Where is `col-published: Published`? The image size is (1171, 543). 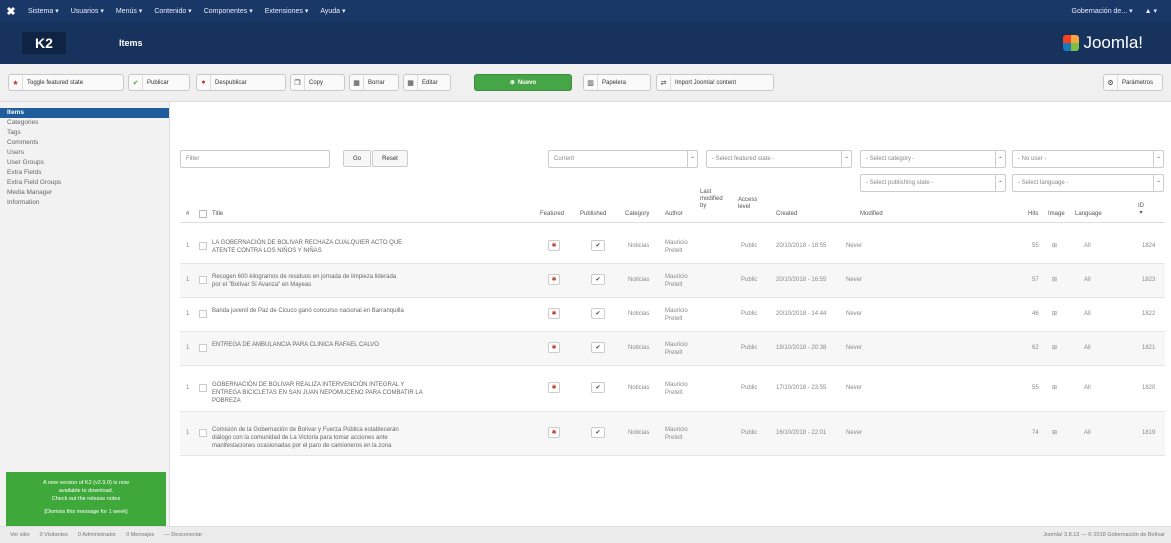 col-published: Published is located at coordinates (593, 214).